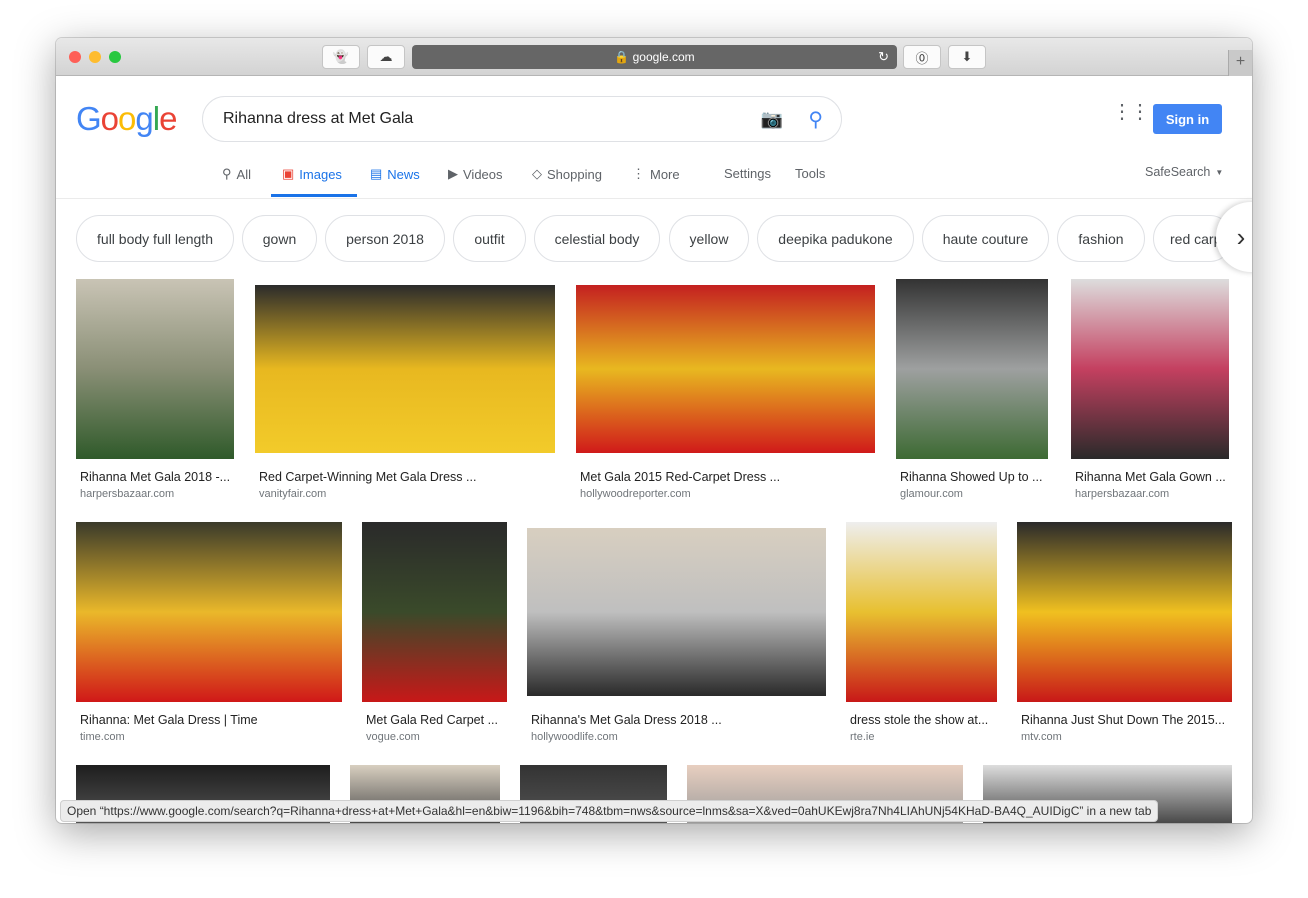 This screenshot has width=1308, height=898. What do you see at coordinates (967, 57) in the screenshot?
I see `download-icon: ⬇` at bounding box center [967, 57].